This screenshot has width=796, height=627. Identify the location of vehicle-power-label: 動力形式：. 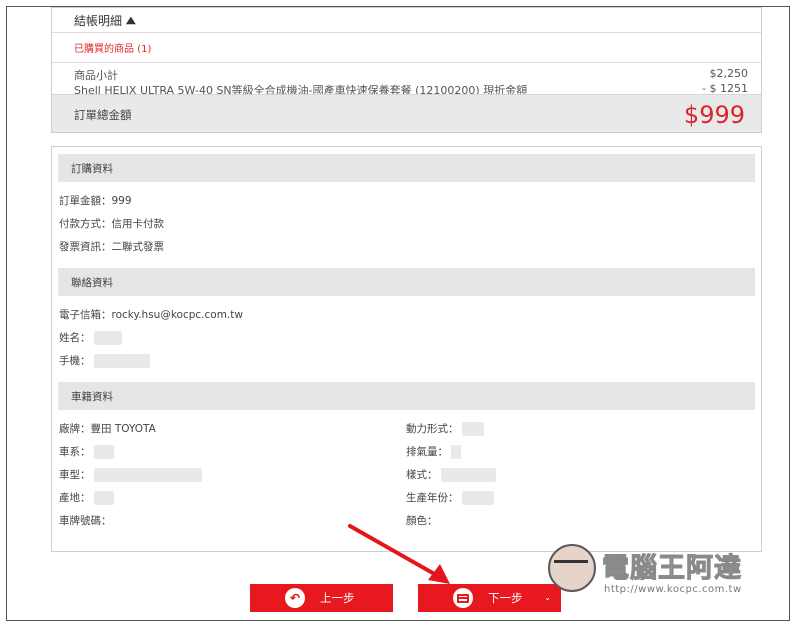
(432, 429).